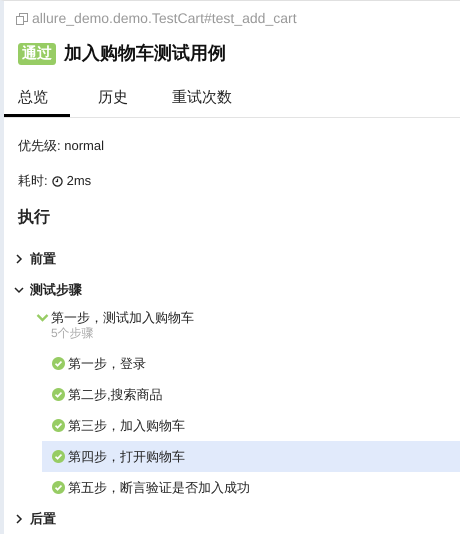 The height and width of the screenshot is (534, 460). What do you see at coordinates (202, 100) in the screenshot?
I see `tab: 重试次数` at bounding box center [202, 100].